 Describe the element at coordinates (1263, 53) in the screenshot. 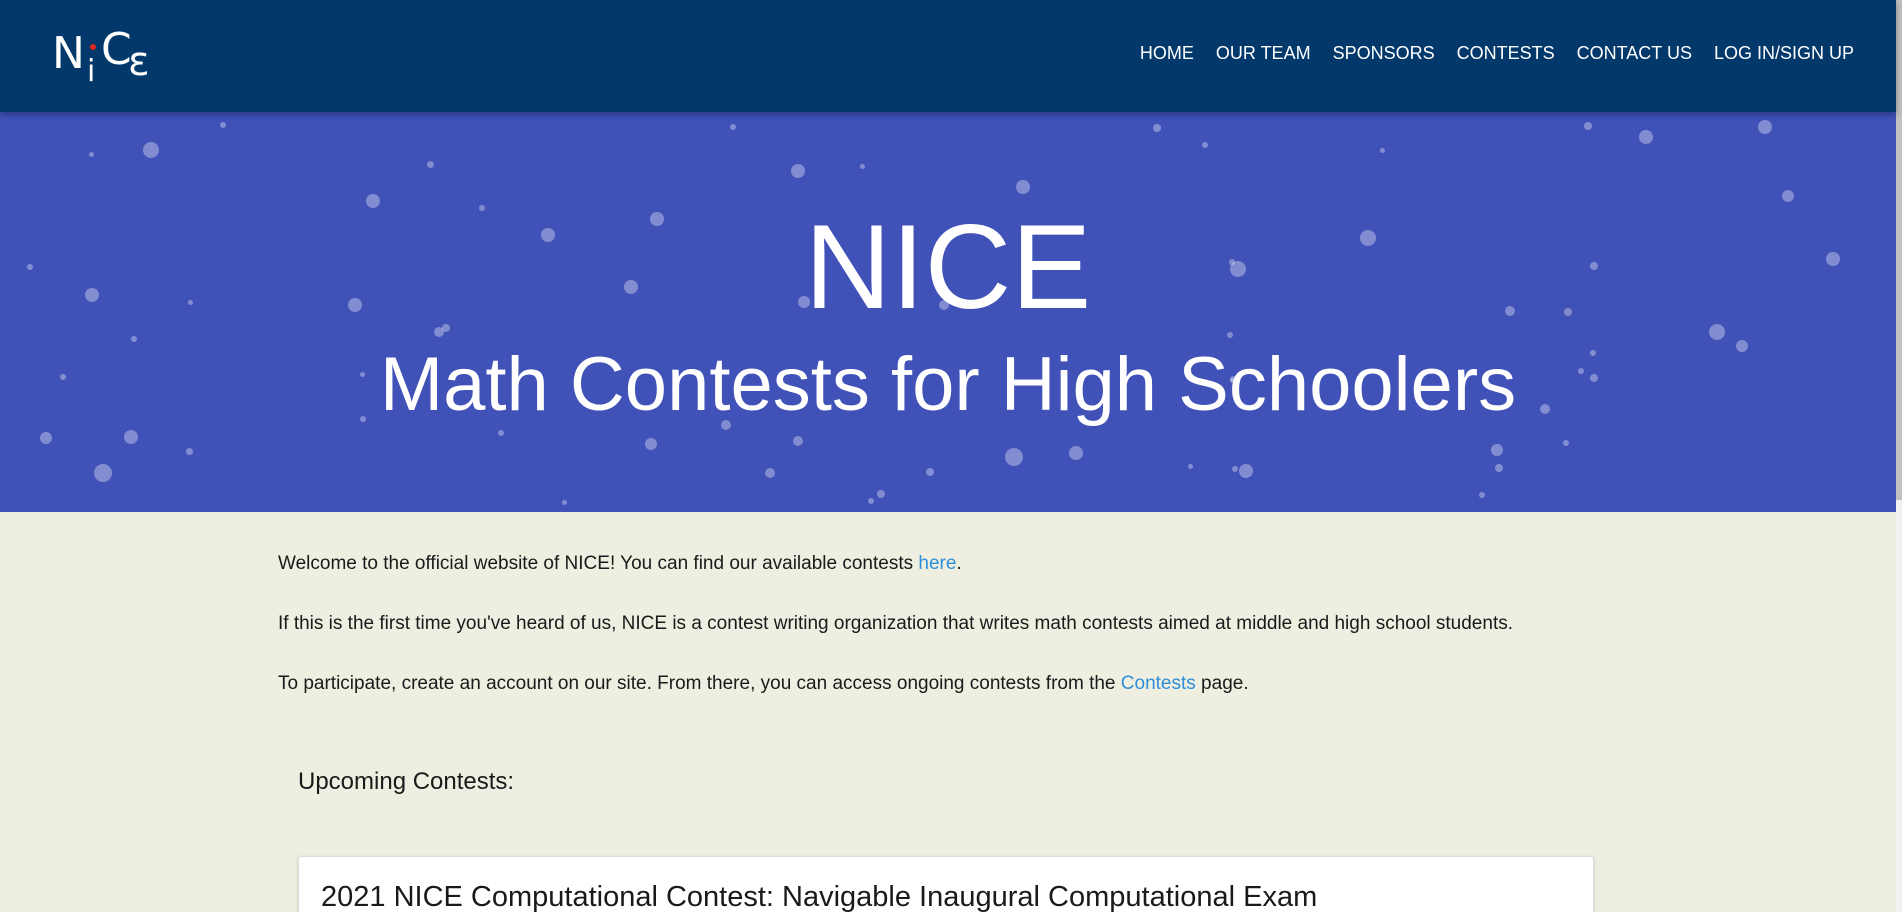

I see `nav-our-team-link: OUR TEAM` at that location.